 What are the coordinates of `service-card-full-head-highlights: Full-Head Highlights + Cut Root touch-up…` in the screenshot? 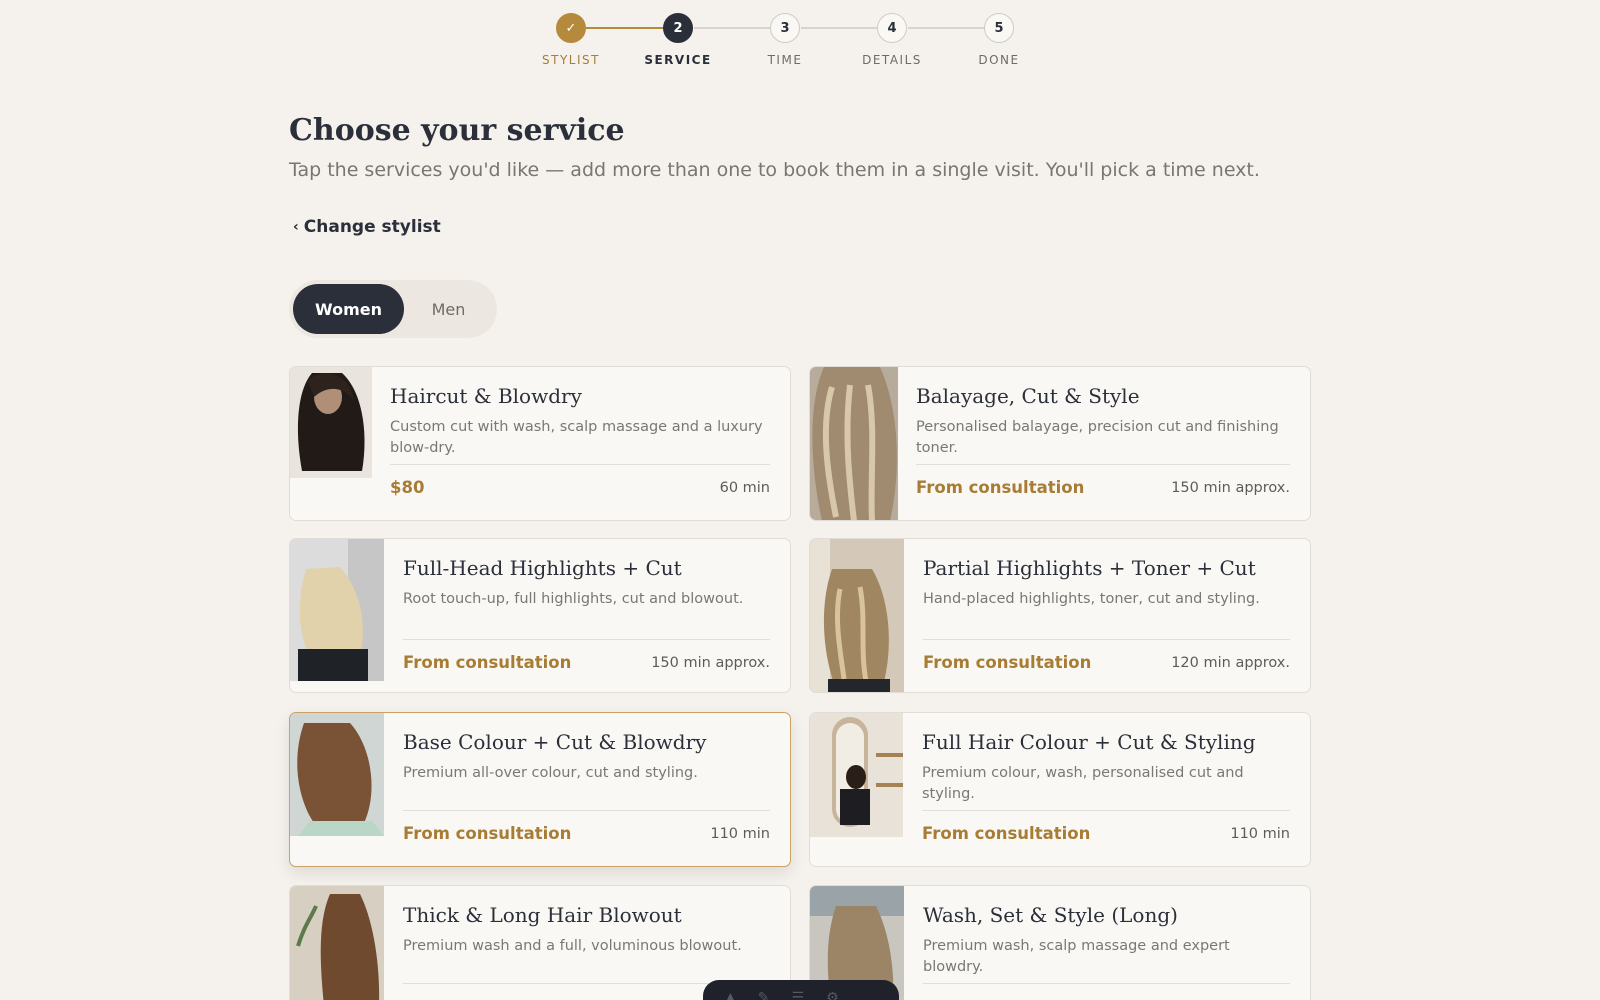 It's located at (540, 615).